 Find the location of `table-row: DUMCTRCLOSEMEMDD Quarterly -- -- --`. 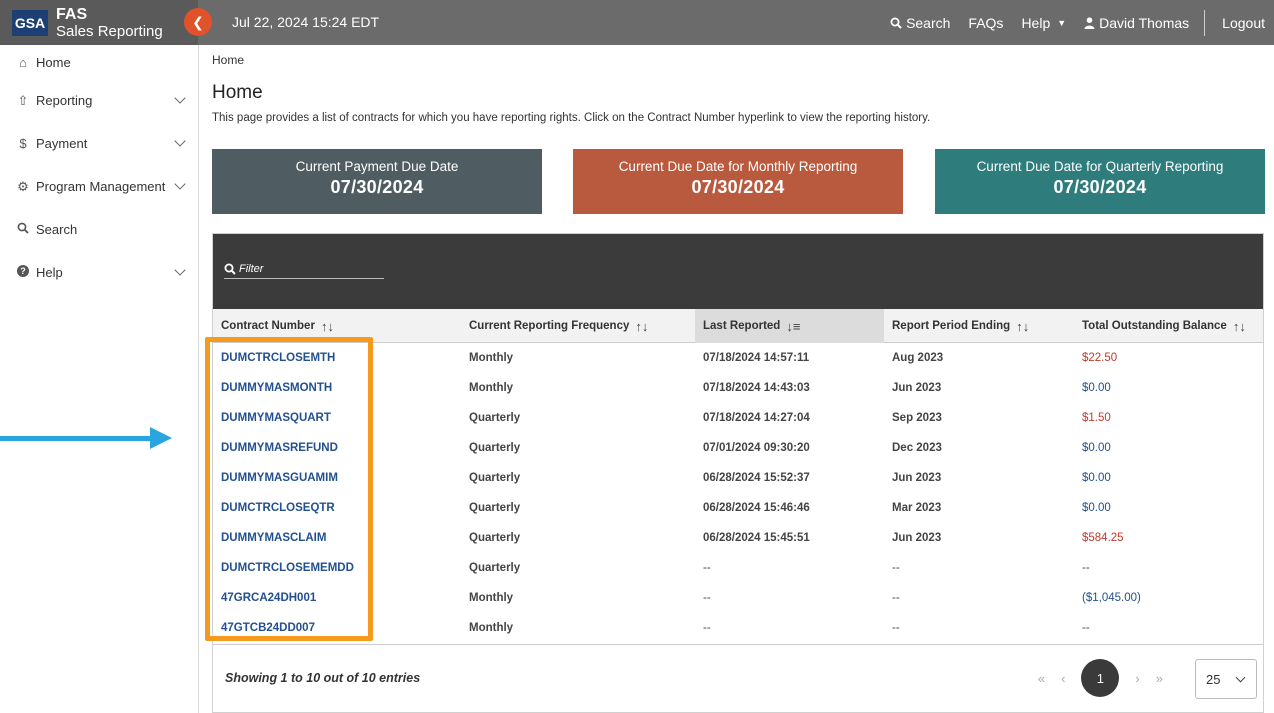

table-row: DUMCTRCLOSEMEMDD Quarterly -- -- -- is located at coordinates (738, 568).